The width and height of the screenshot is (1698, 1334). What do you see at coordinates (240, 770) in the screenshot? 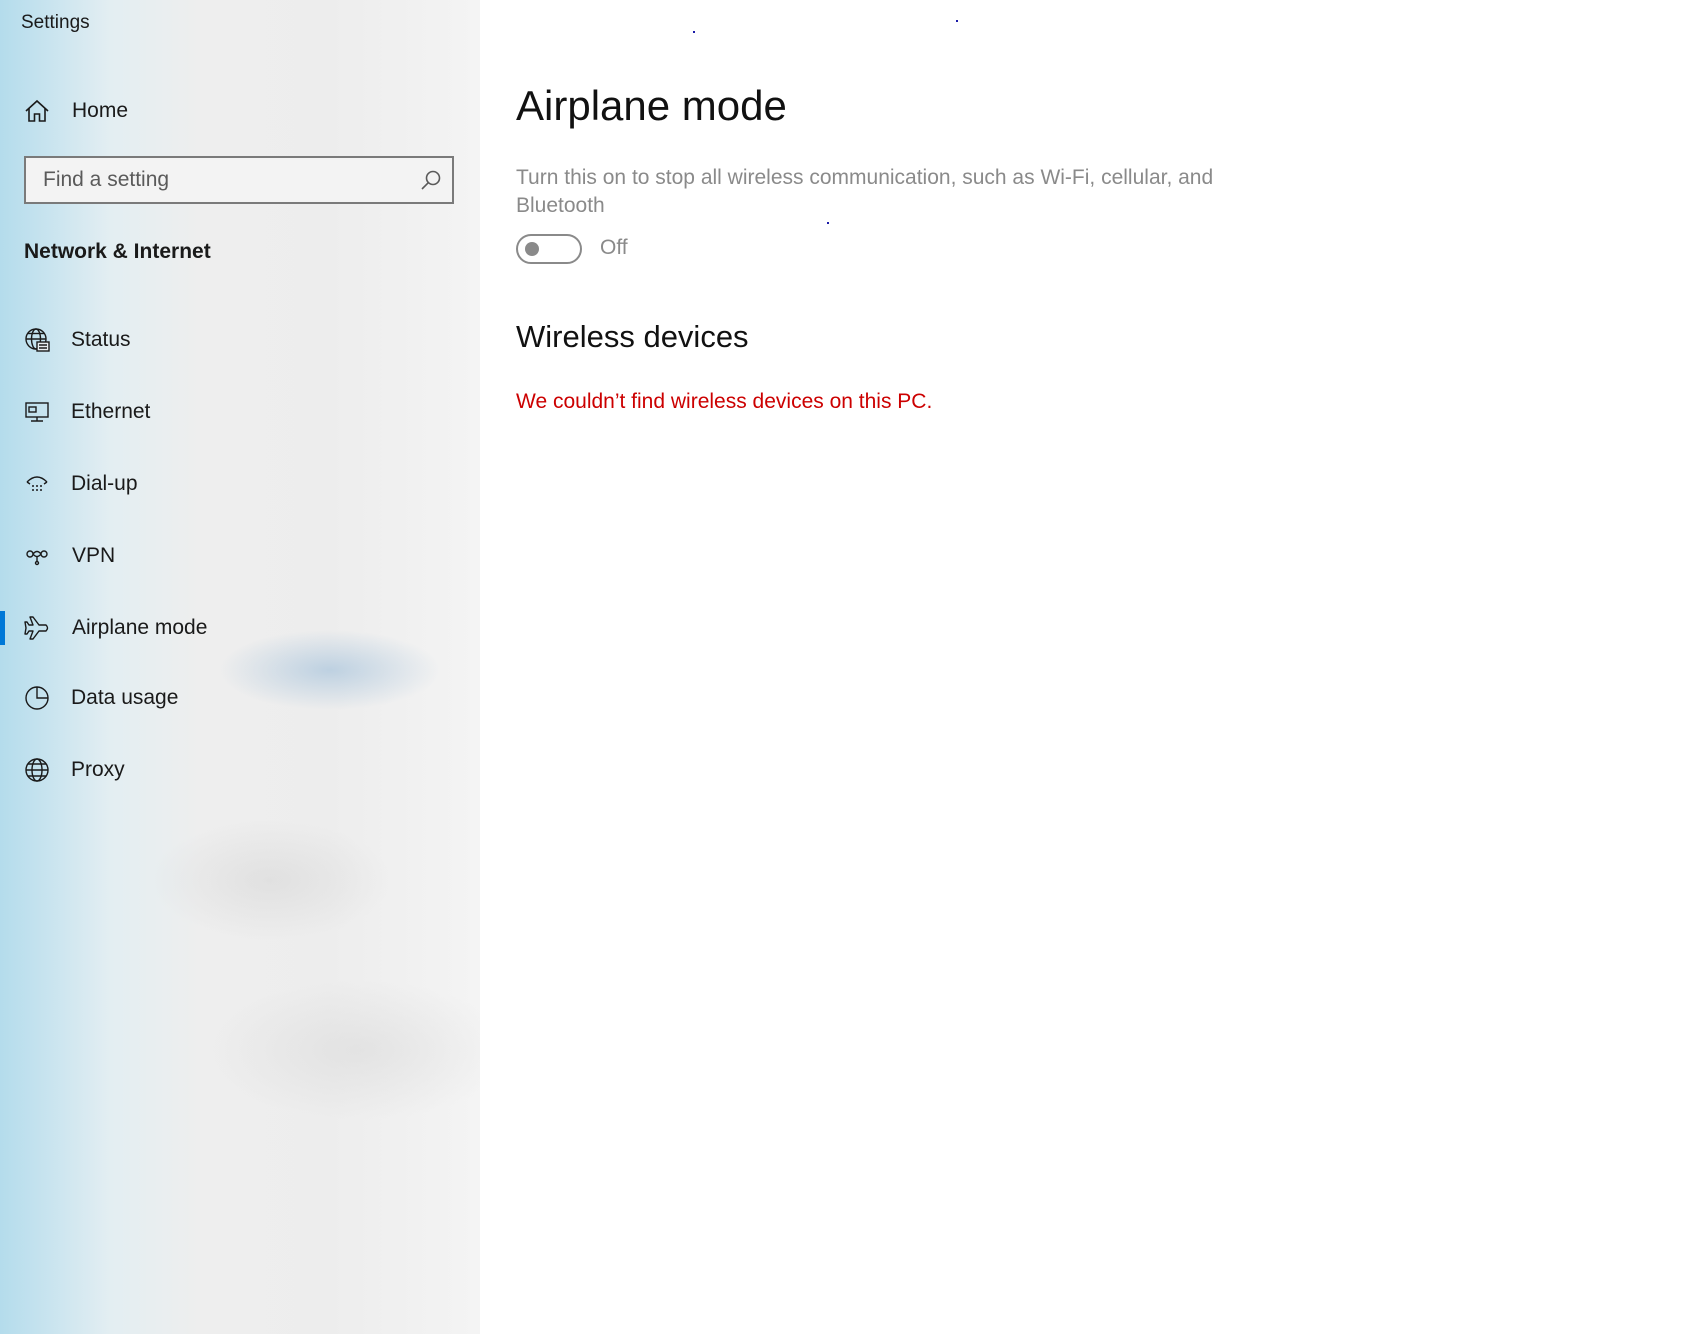
I see `sidebar-item-proxy: Proxy` at bounding box center [240, 770].